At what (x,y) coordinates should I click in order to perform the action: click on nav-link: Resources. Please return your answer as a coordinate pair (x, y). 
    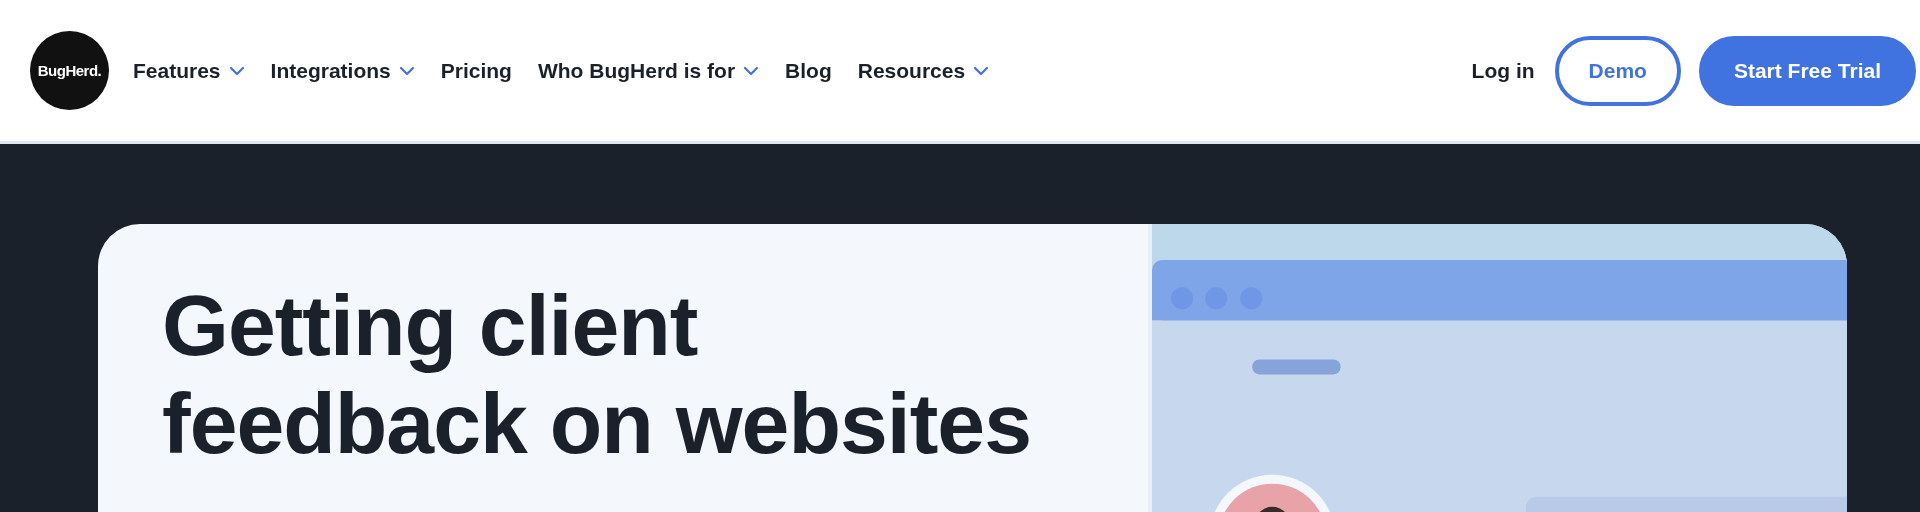
    Looking at the image, I should click on (923, 70).